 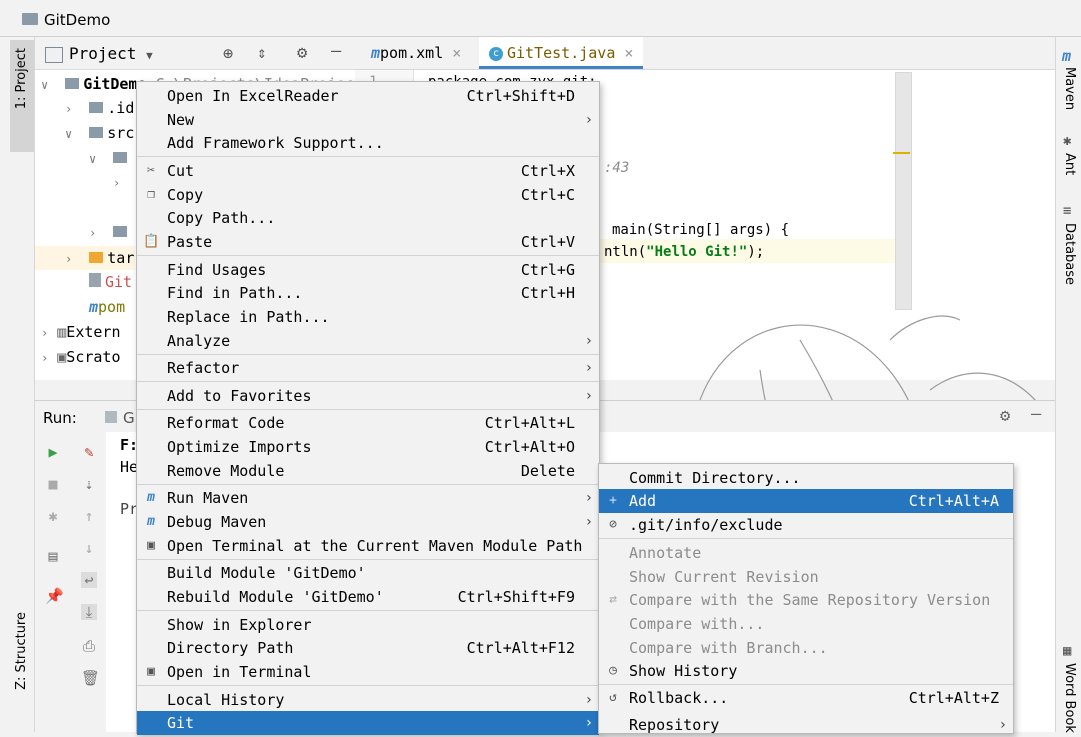 I want to click on rerun-icon: ▶, so click(x=53, y=452).